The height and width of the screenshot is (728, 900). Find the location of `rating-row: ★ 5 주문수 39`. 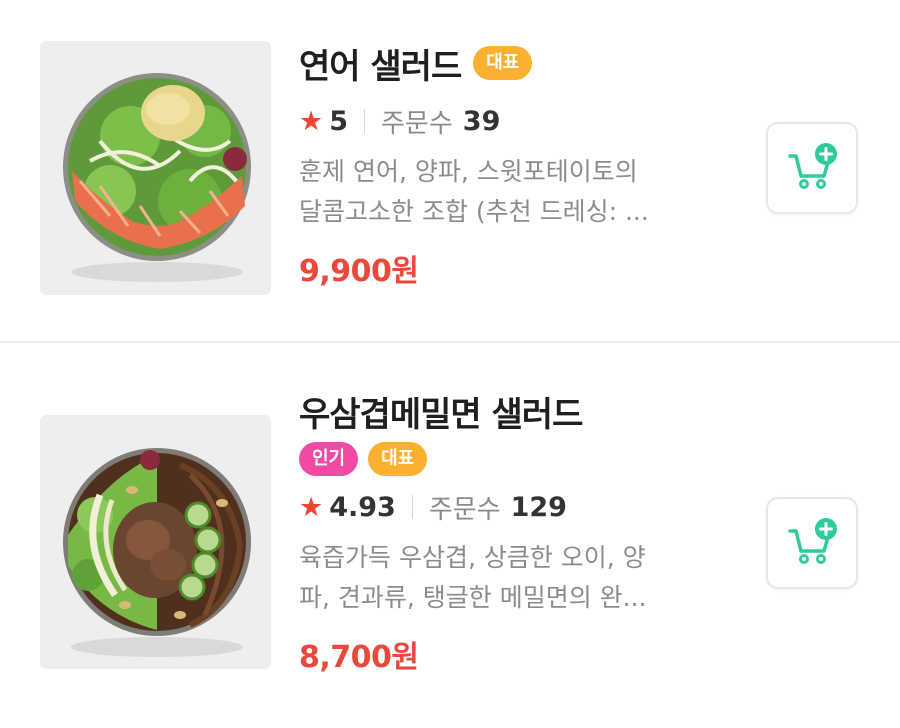

rating-row: ★ 5 주문수 39 is located at coordinates (514, 121).